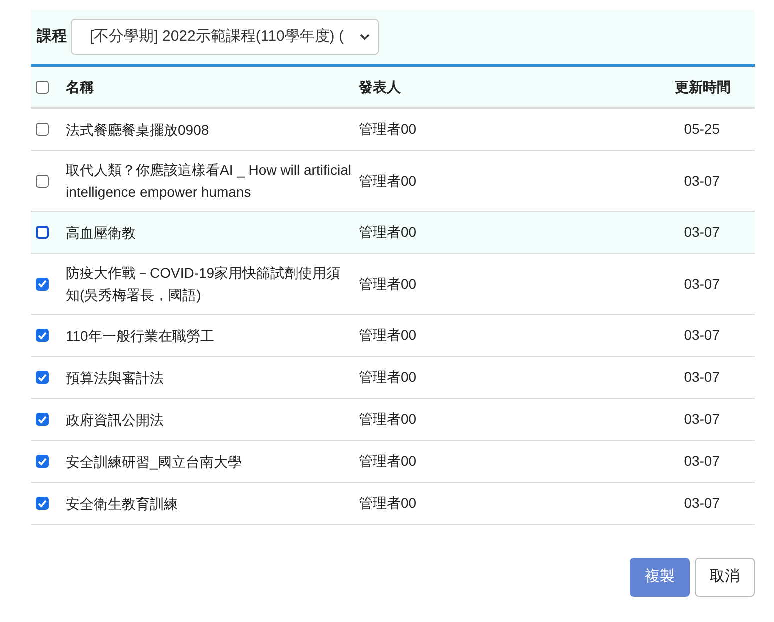  What do you see at coordinates (702, 129) in the screenshot?
I see `updated-date: 05-25` at bounding box center [702, 129].